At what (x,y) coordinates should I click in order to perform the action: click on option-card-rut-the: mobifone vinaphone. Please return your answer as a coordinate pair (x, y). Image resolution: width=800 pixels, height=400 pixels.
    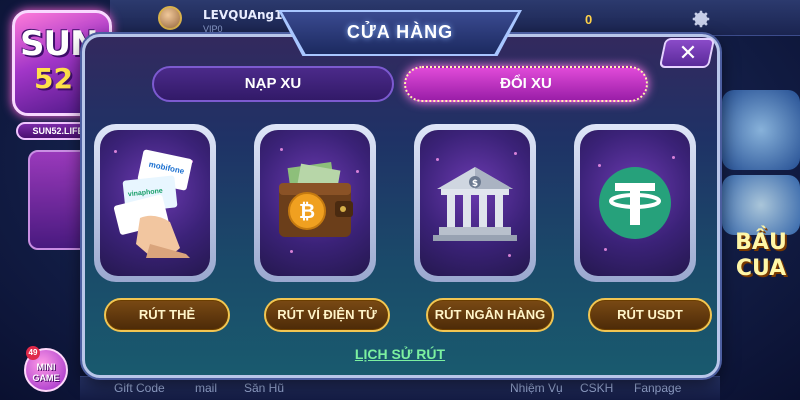
    Looking at the image, I should click on (155, 203).